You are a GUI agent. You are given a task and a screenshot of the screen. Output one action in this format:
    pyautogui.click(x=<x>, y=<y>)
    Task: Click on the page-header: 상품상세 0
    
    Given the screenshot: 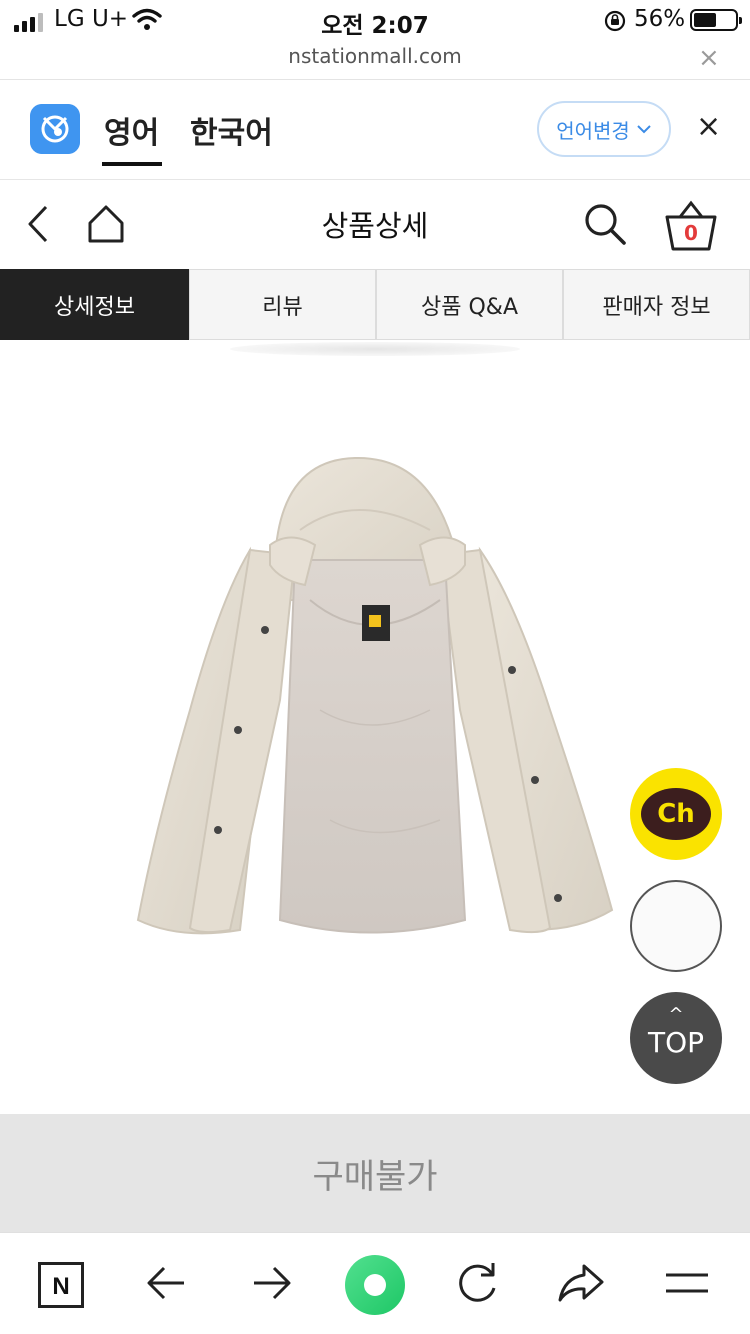 What is the action you would take?
    pyautogui.click(x=375, y=225)
    